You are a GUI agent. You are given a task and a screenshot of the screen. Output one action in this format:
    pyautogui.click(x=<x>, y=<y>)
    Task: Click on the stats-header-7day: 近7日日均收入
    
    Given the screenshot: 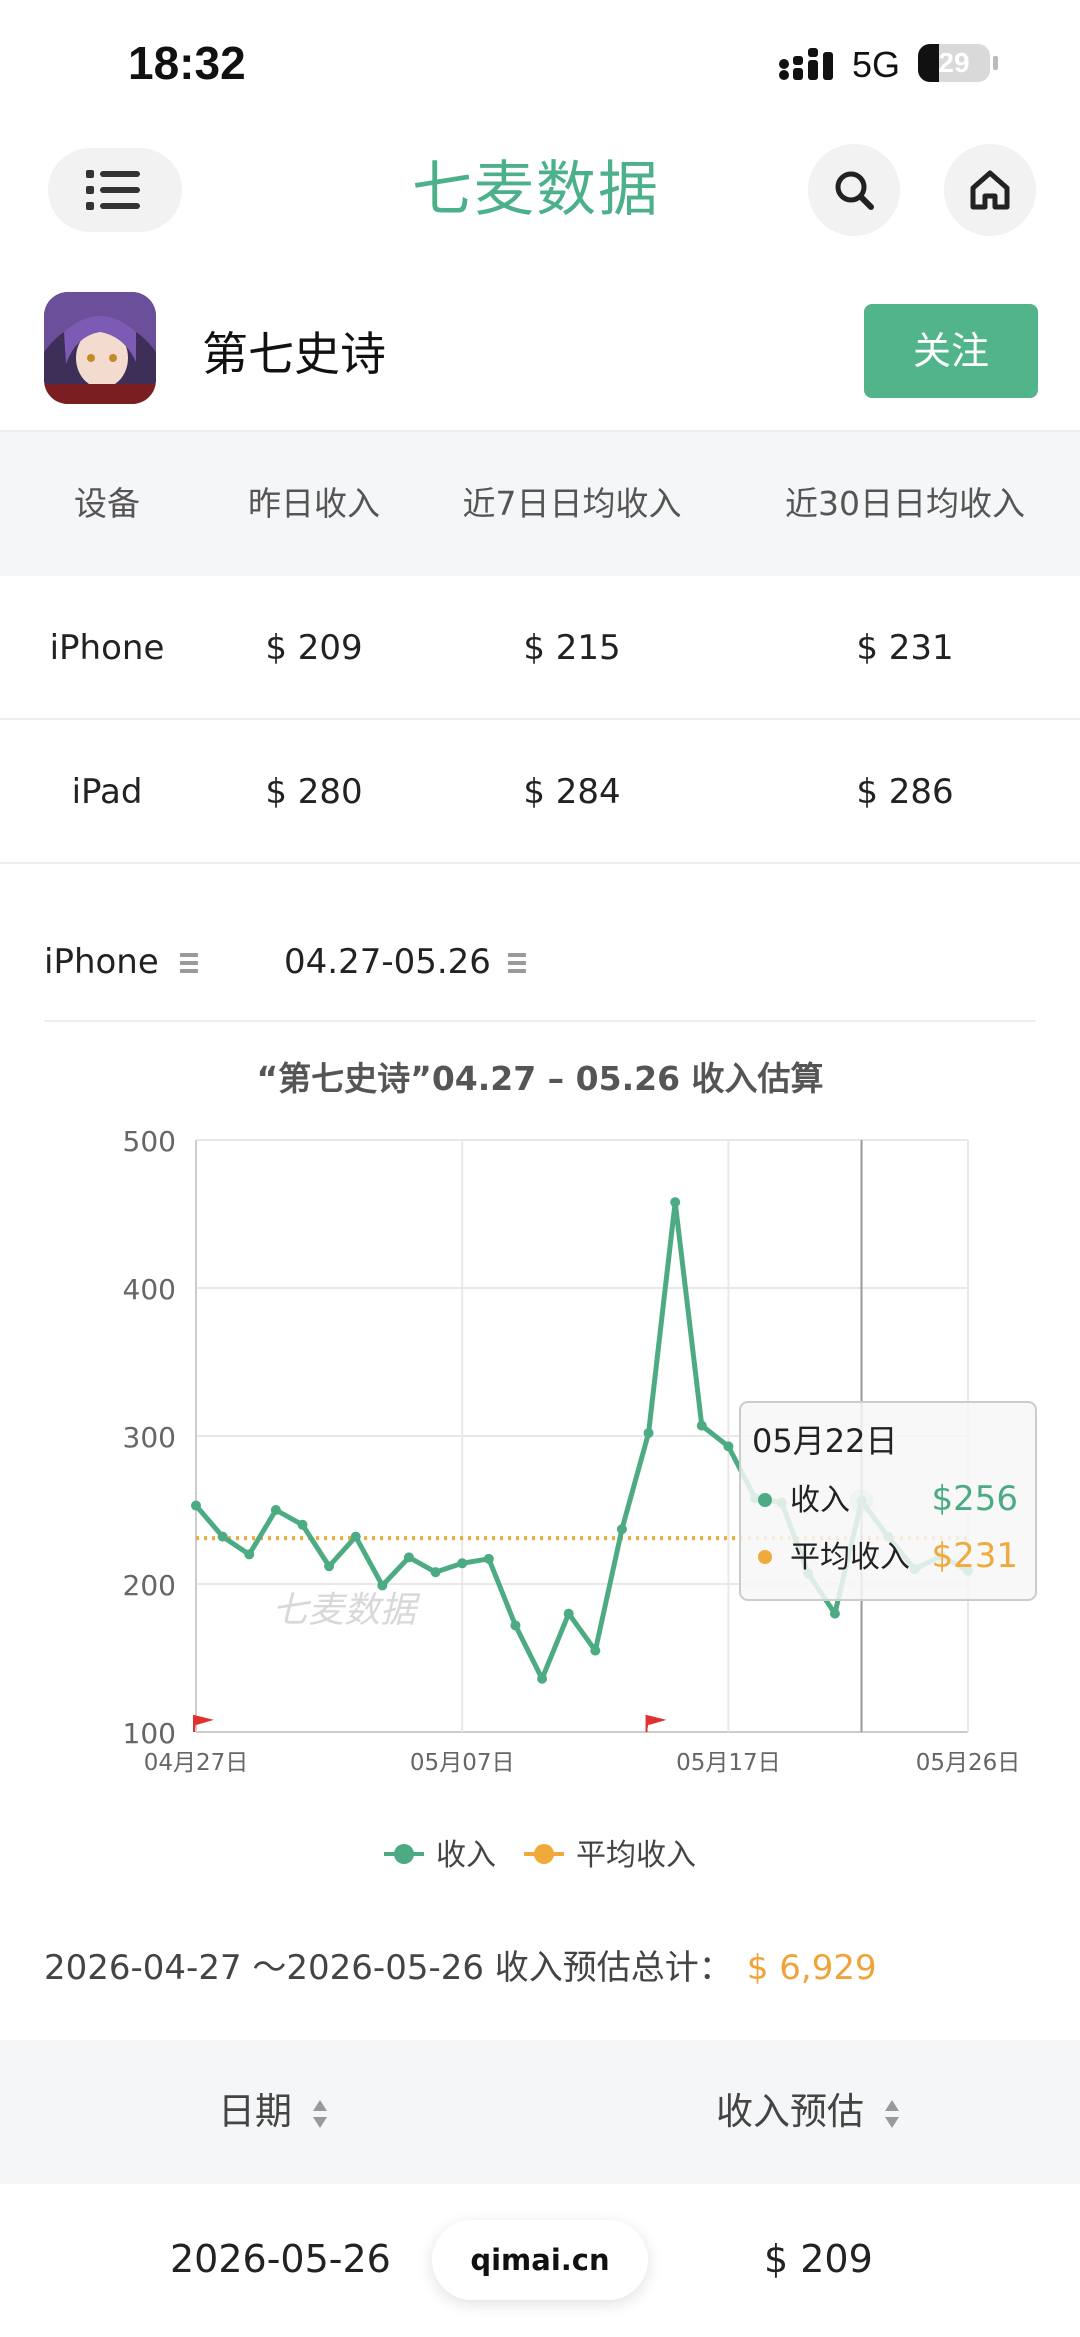 What is the action you would take?
    pyautogui.click(x=572, y=503)
    